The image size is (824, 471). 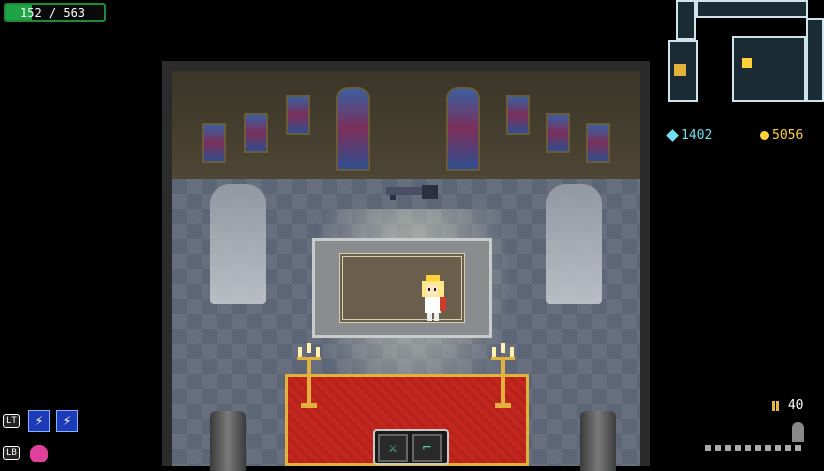 I want to click on health-bar: 152 / 563, so click(x=55, y=12).